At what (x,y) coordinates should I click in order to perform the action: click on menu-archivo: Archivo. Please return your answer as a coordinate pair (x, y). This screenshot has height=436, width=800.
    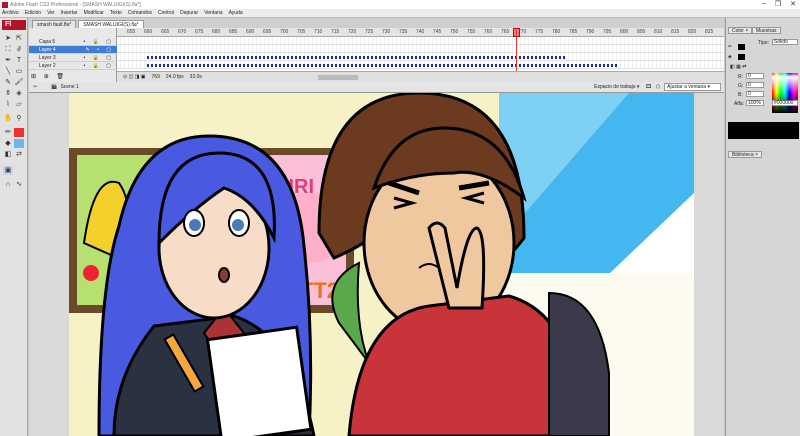
    Looking at the image, I should click on (10, 13).